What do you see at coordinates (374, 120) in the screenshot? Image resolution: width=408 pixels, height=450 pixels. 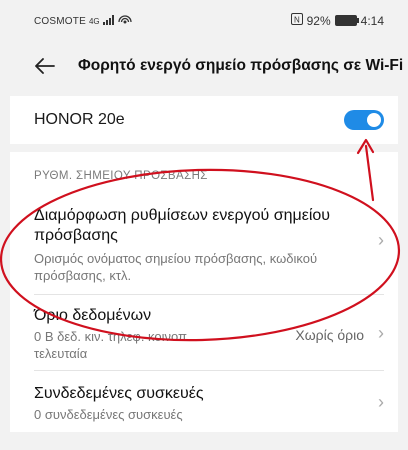 I see `toggle-knob` at bounding box center [374, 120].